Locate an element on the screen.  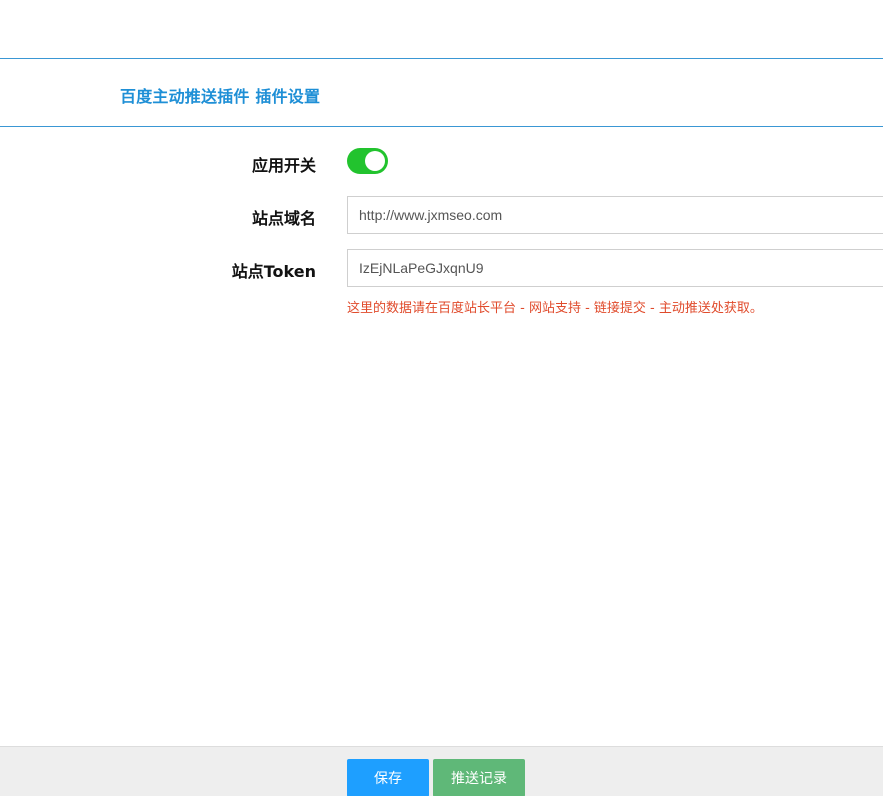
page-title: 百度主动推送插件 插件设置 is located at coordinates (220, 96).